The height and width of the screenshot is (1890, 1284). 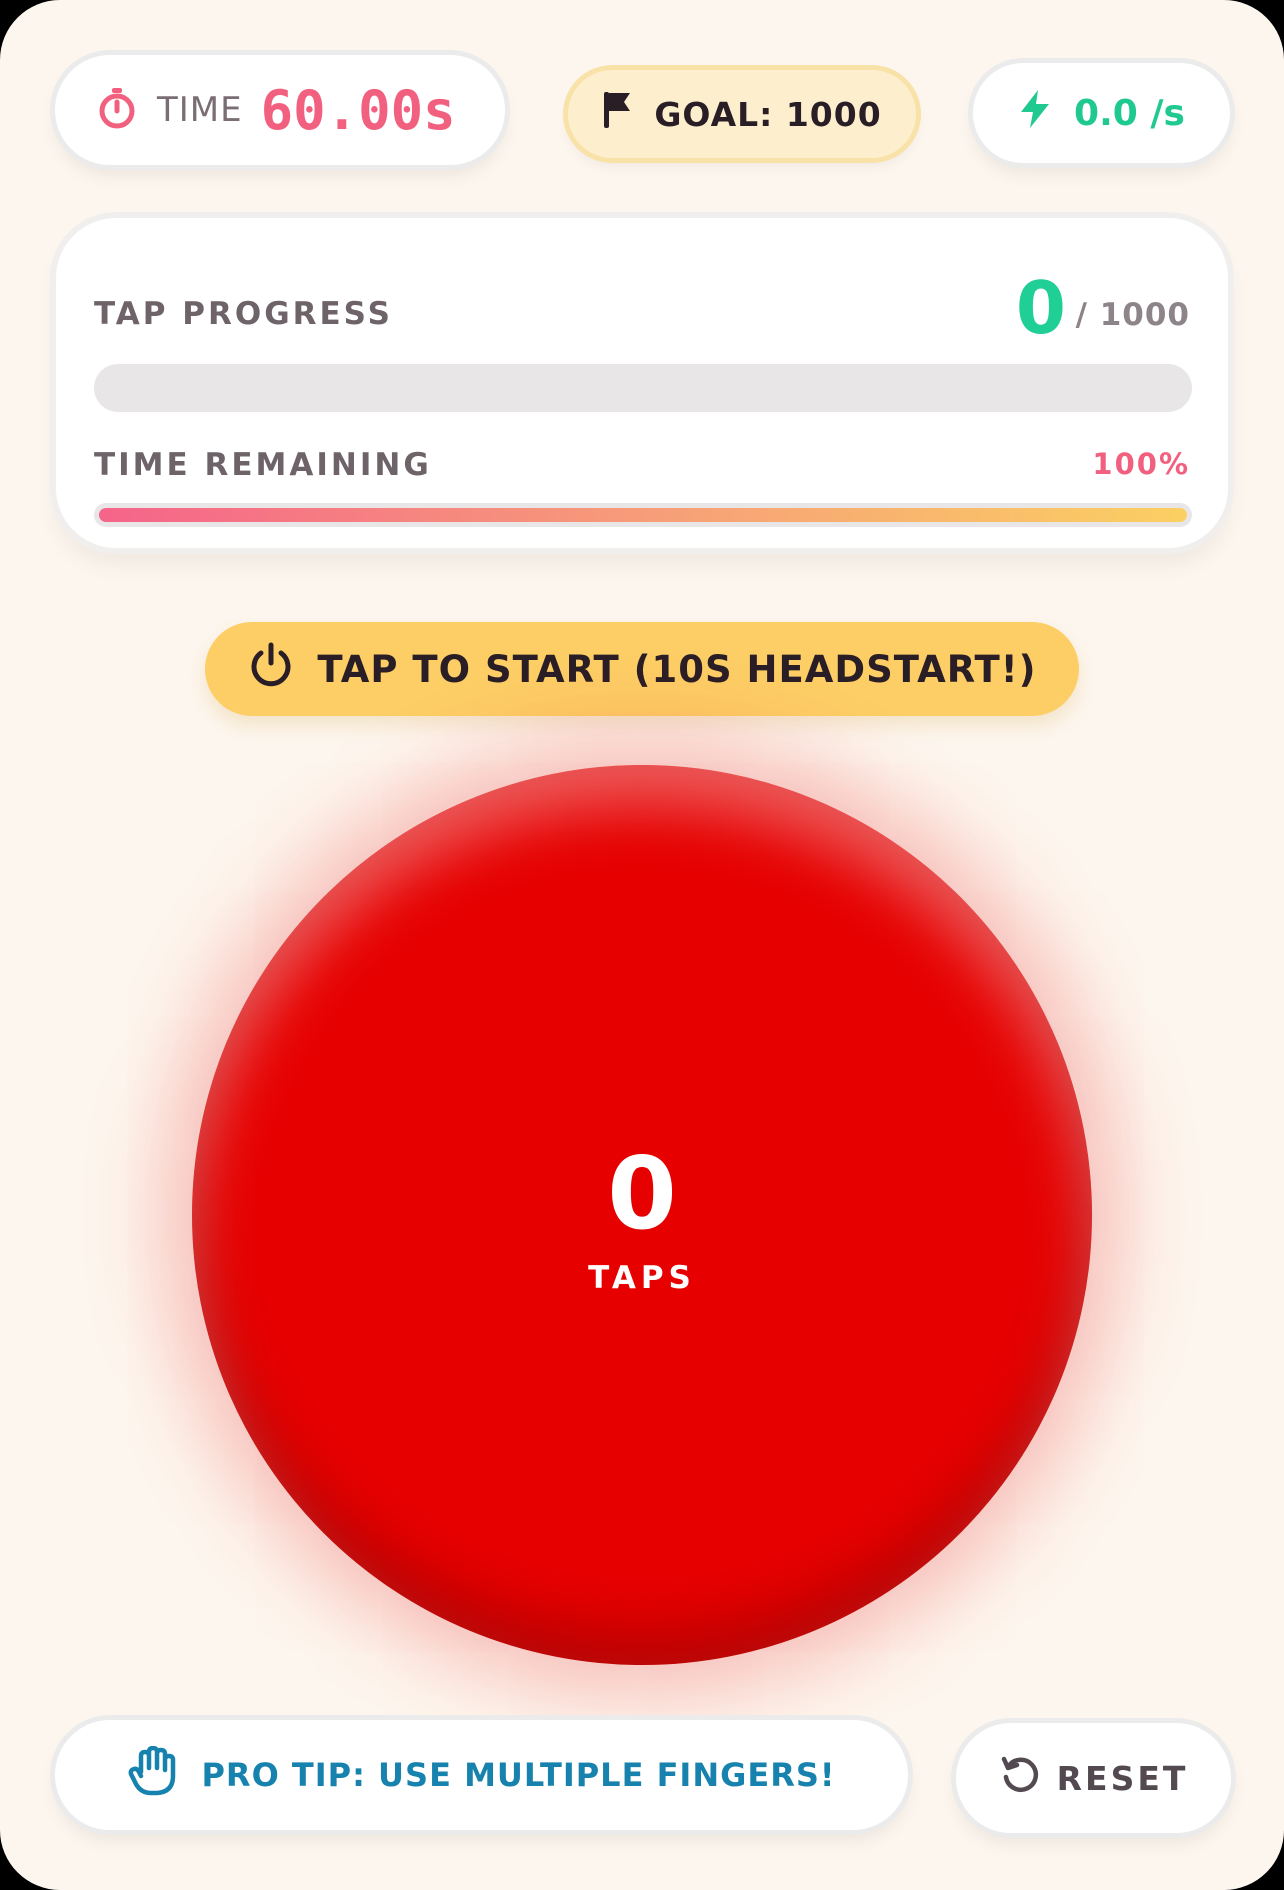 I want to click on tap-progress-goal: / 1000, so click(x=1132, y=315).